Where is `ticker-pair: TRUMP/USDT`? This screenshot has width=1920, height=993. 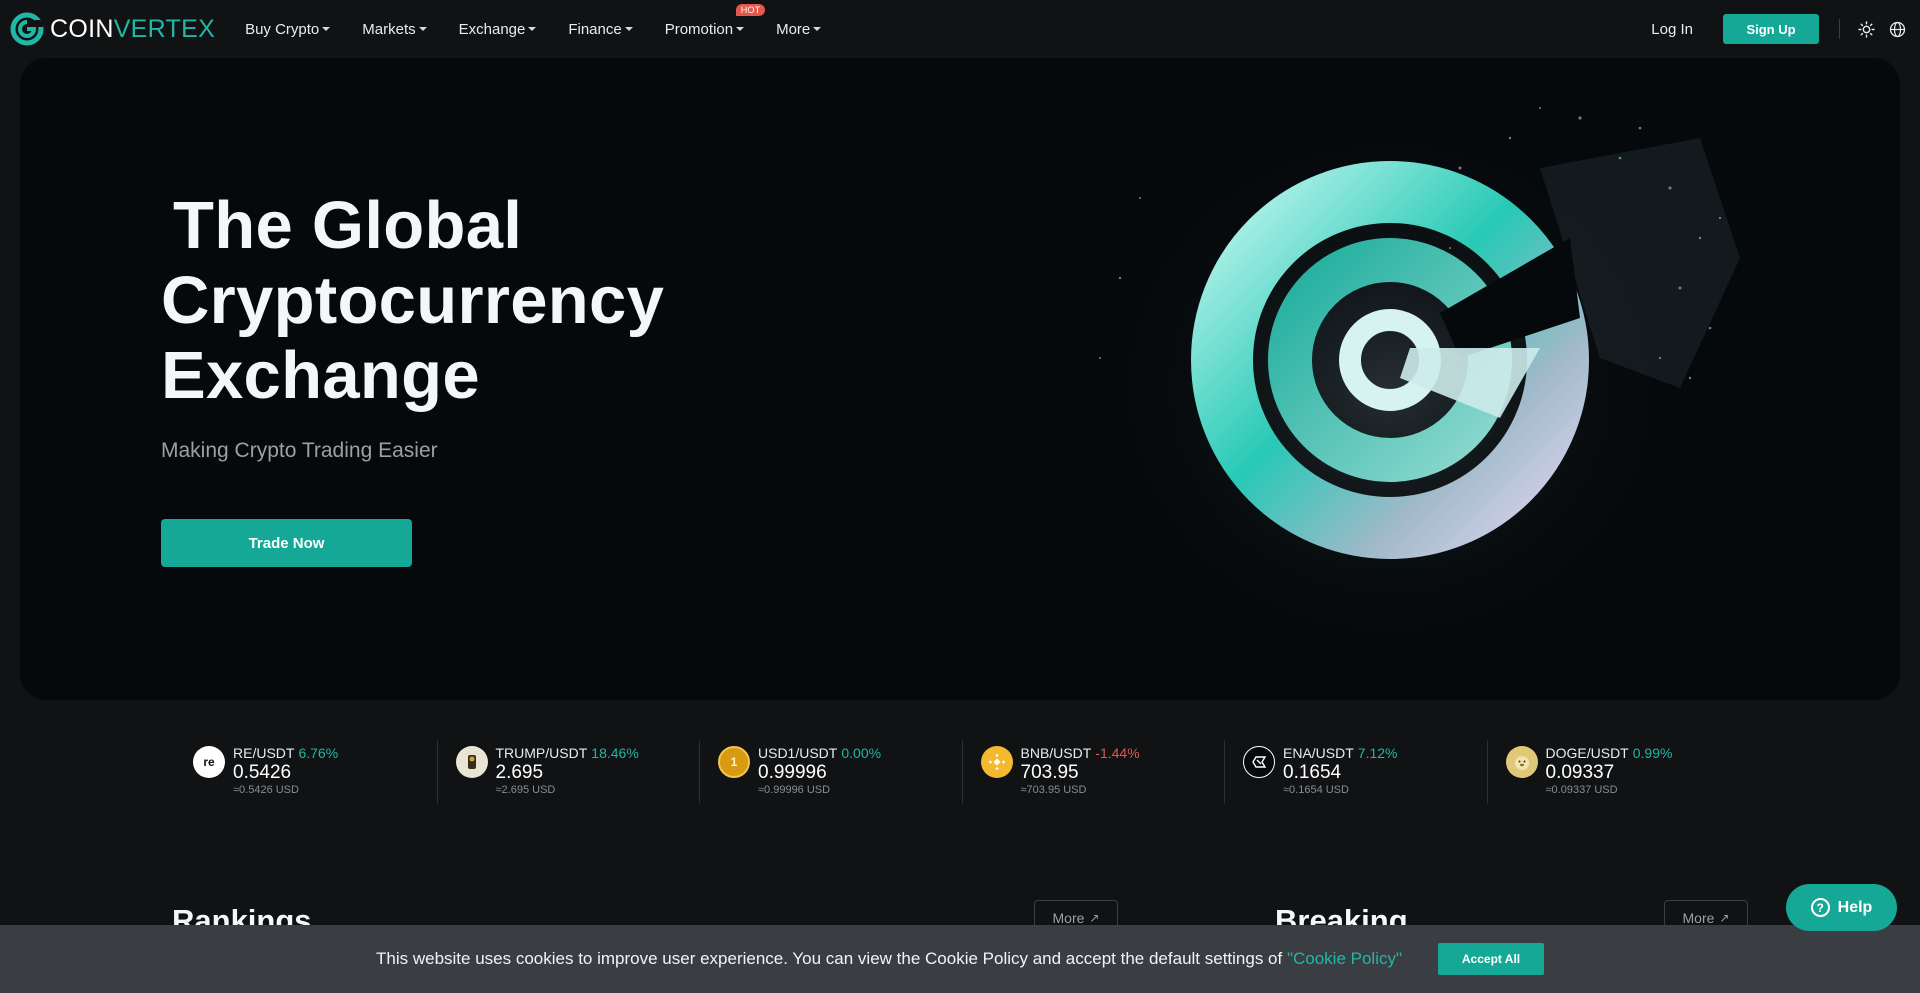
ticker-pair: TRUMP/USDT is located at coordinates (541, 753).